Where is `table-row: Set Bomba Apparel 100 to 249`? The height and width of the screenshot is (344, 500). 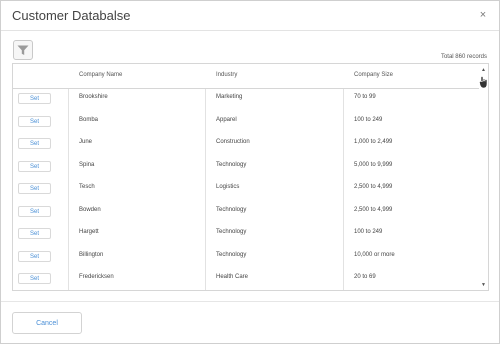
table-row: Set Bomba Apparel 100 to 249 is located at coordinates (246, 127).